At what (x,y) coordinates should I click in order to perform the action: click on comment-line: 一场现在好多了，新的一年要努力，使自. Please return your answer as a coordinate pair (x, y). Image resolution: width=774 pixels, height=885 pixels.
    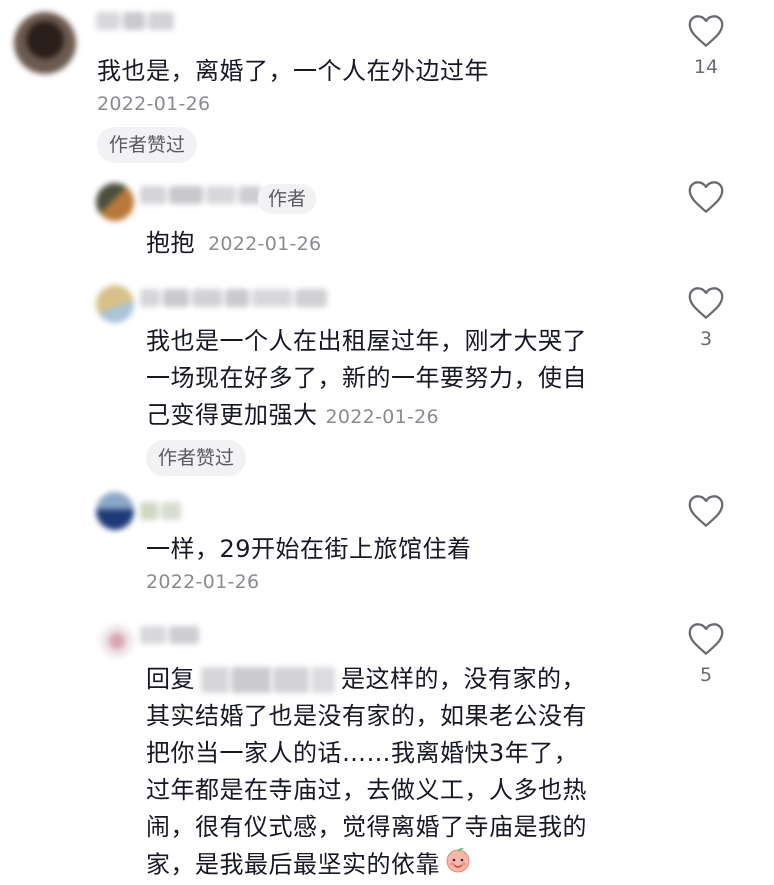
    Looking at the image, I should click on (366, 378).